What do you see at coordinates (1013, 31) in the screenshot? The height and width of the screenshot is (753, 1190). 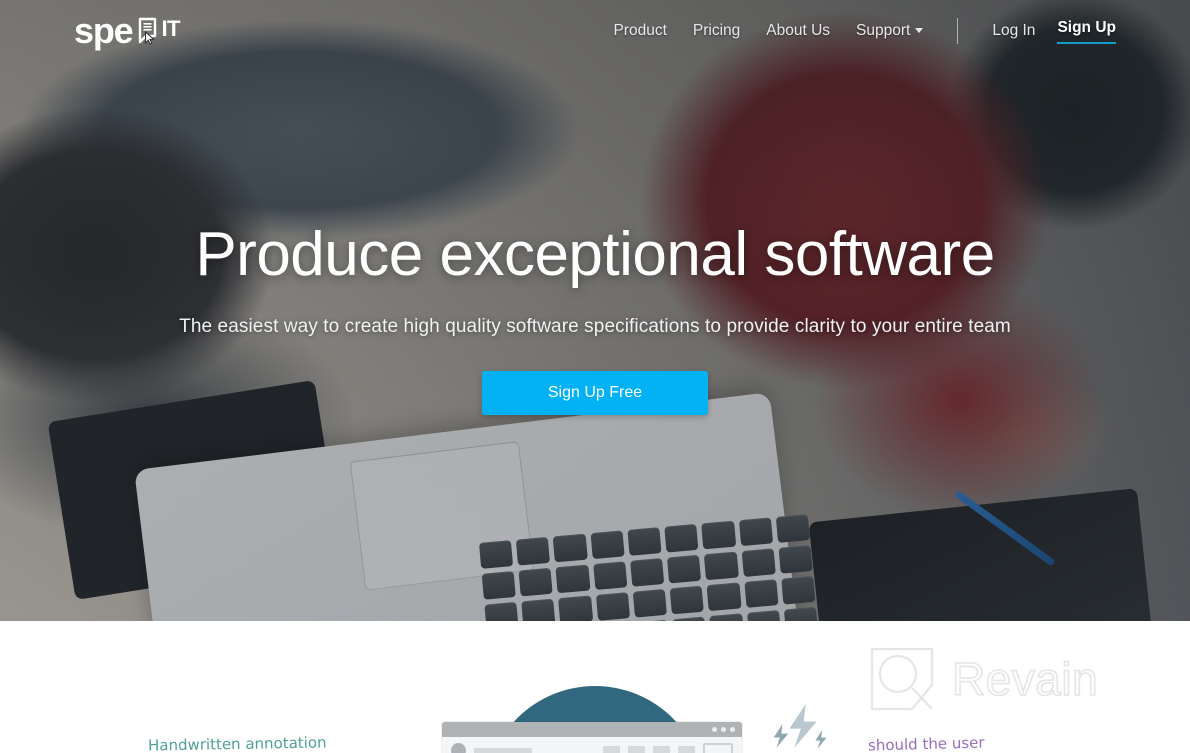 I see `login-link: Log In` at bounding box center [1013, 31].